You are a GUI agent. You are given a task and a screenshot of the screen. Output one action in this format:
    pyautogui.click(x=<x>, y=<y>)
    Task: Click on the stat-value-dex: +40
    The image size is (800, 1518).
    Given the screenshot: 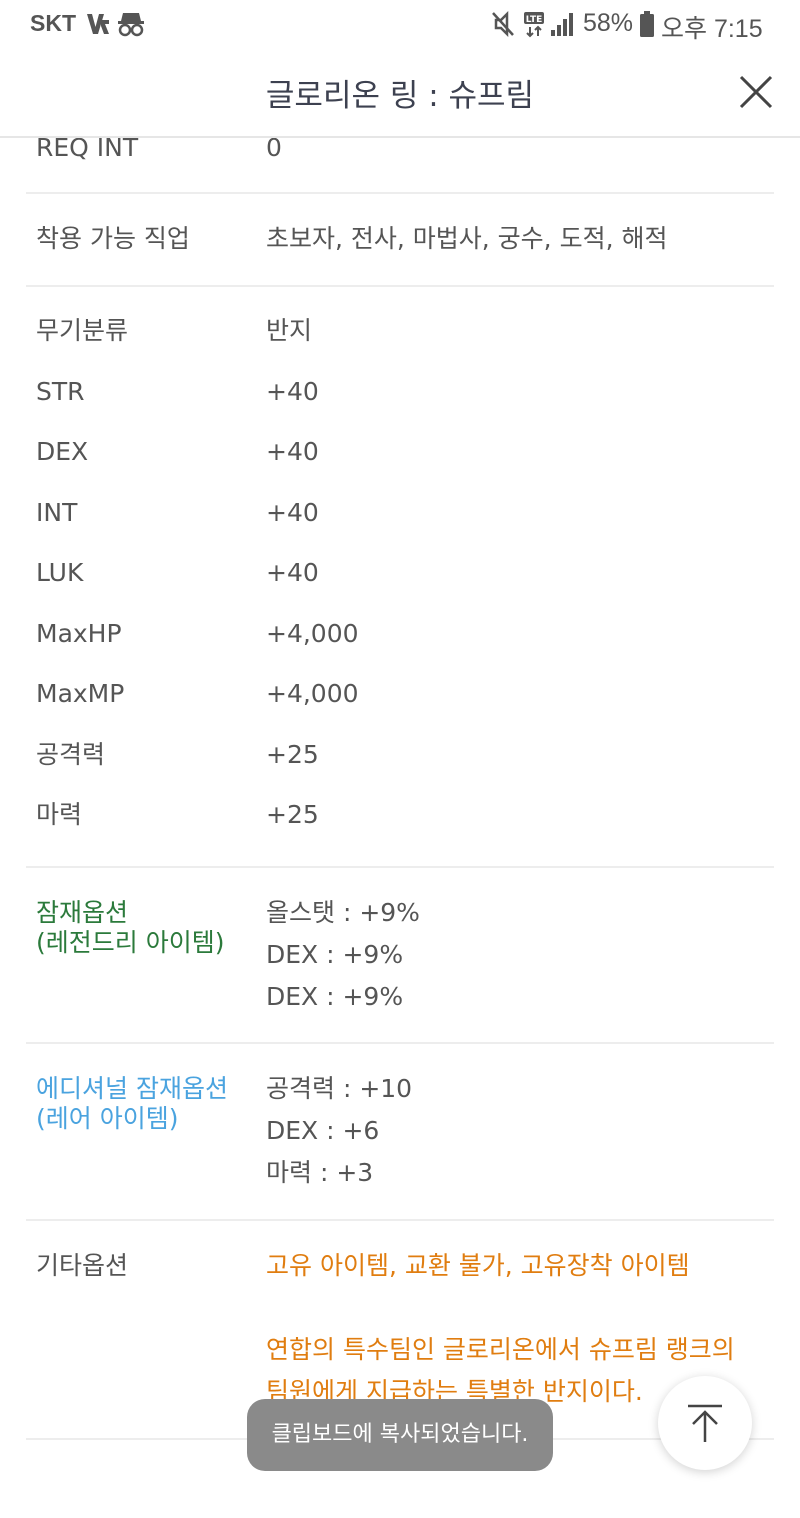 What is the action you would take?
    pyautogui.click(x=292, y=451)
    